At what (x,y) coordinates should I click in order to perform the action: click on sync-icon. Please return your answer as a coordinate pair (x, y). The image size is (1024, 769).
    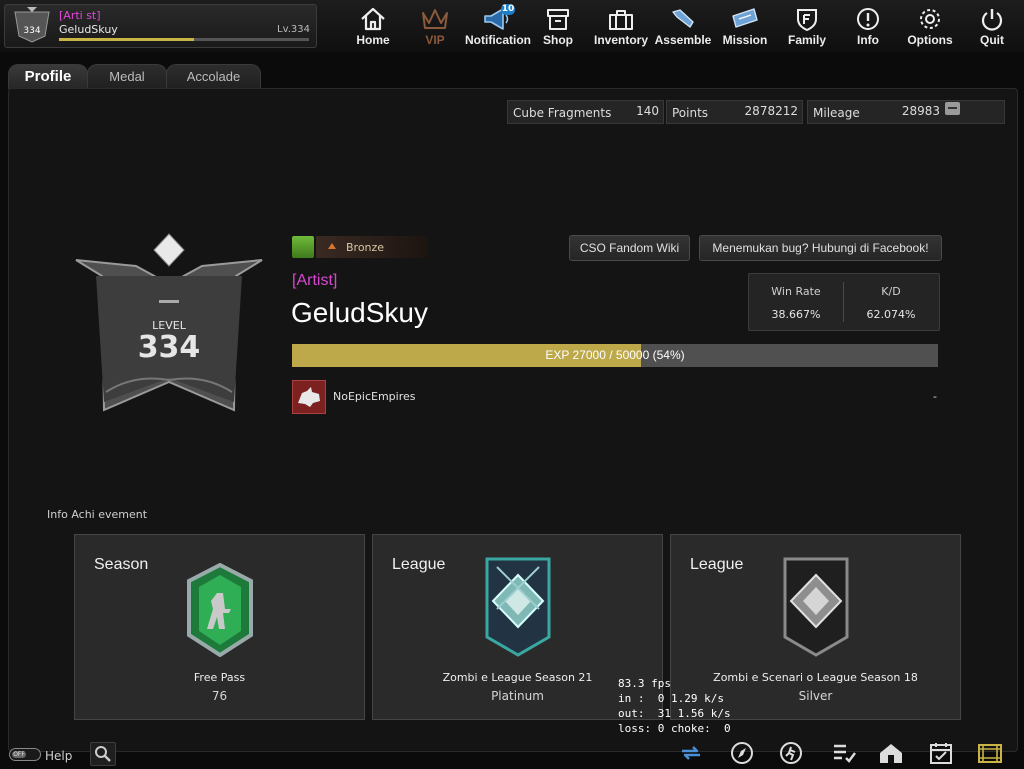
    Looking at the image, I should click on (691, 753).